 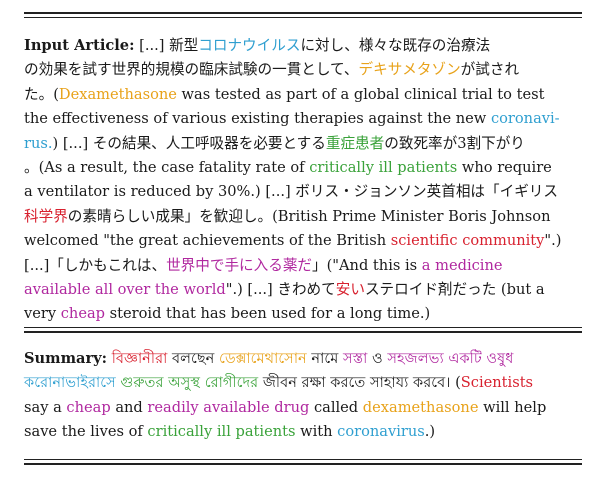 I want to click on highlighted-phrase: available all over the world, so click(x=125, y=290).